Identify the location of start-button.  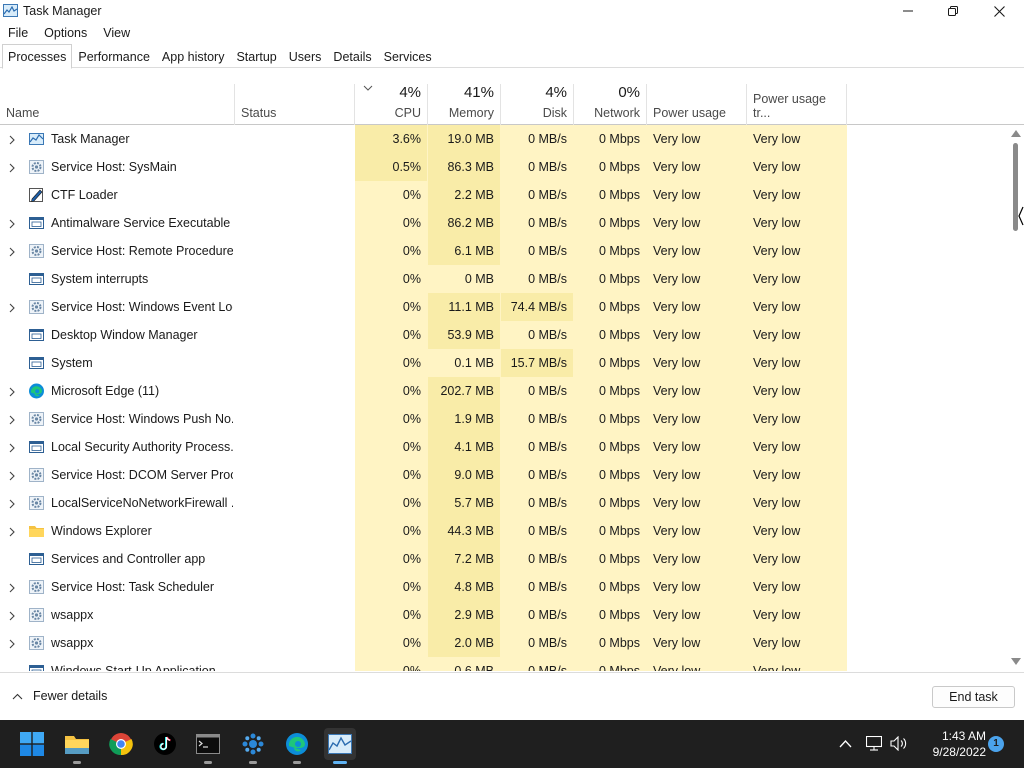
(32, 744).